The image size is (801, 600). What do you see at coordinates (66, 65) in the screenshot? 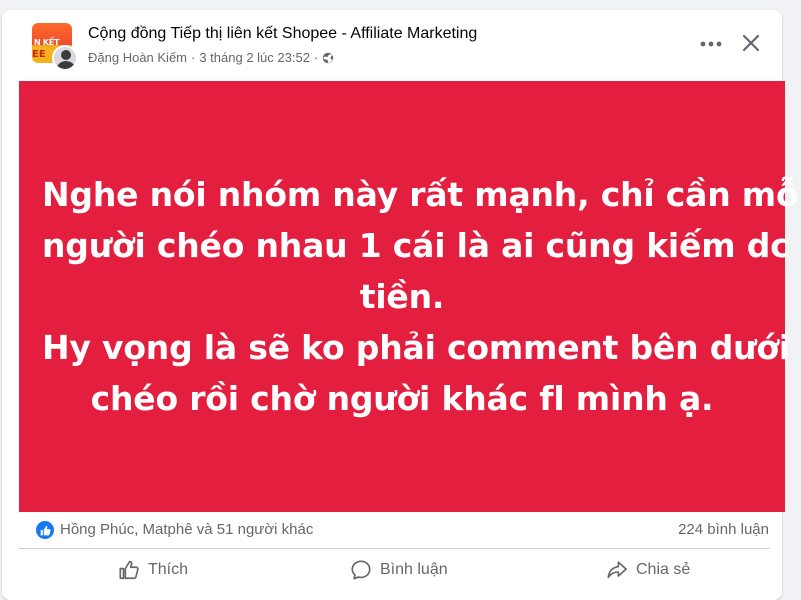
I see `avatar-body-shape` at bounding box center [66, 65].